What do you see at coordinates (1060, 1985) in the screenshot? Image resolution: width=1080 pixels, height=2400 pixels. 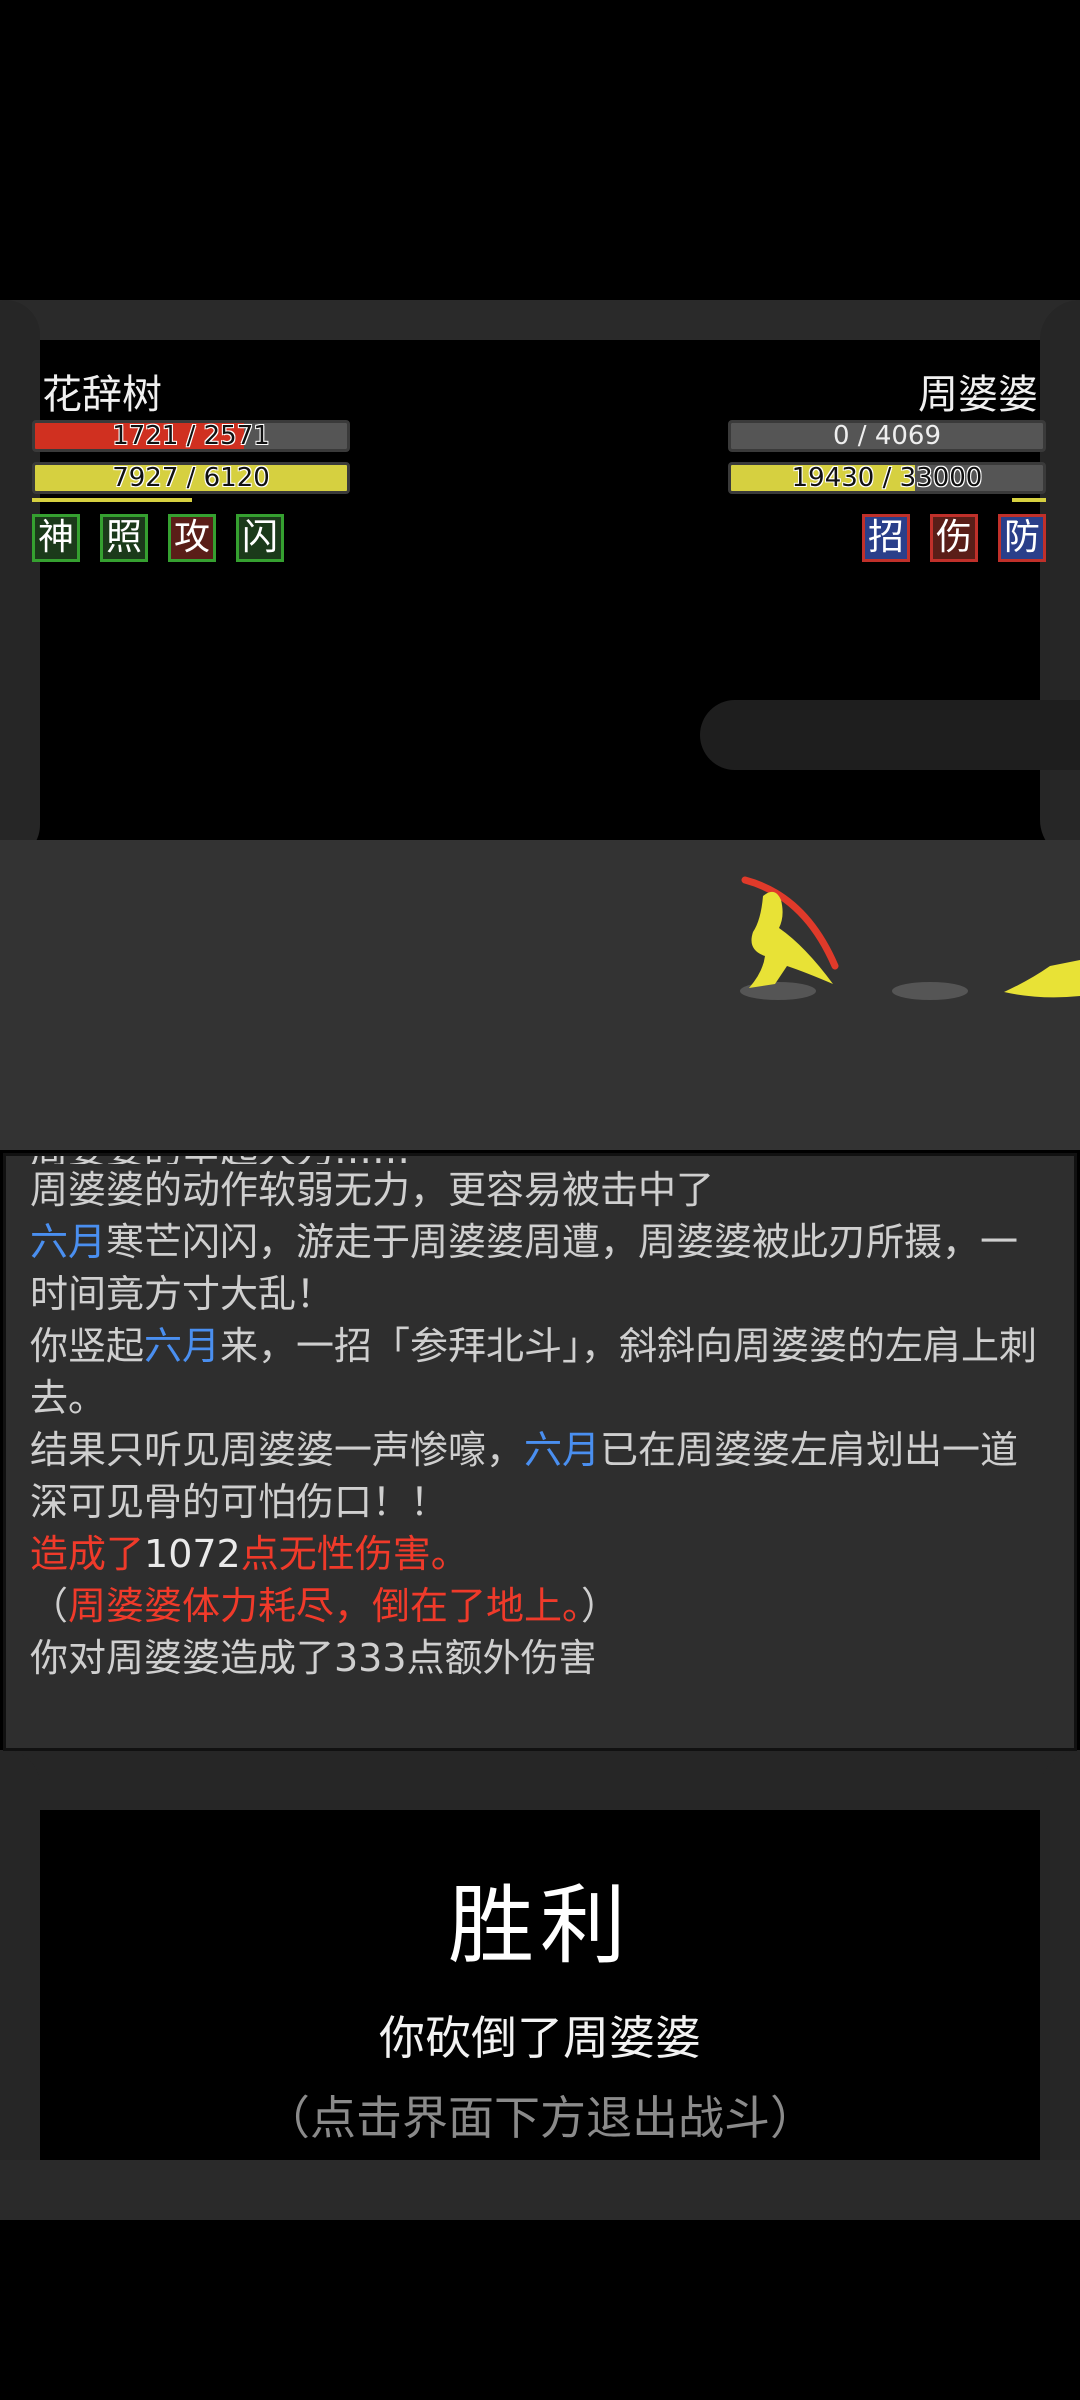 I see `smoke-bottom-right` at bounding box center [1060, 1985].